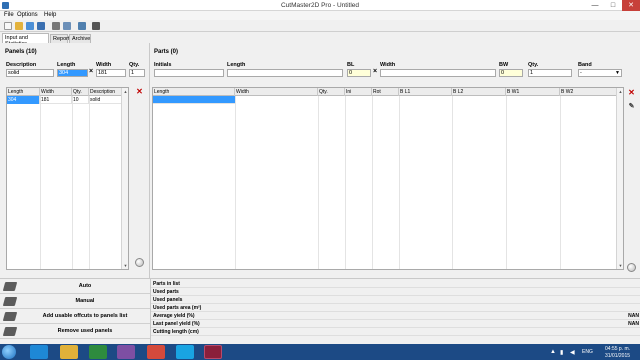  Describe the element at coordinates (80, 38) in the screenshot. I see `tab-archive: Archive` at that location.